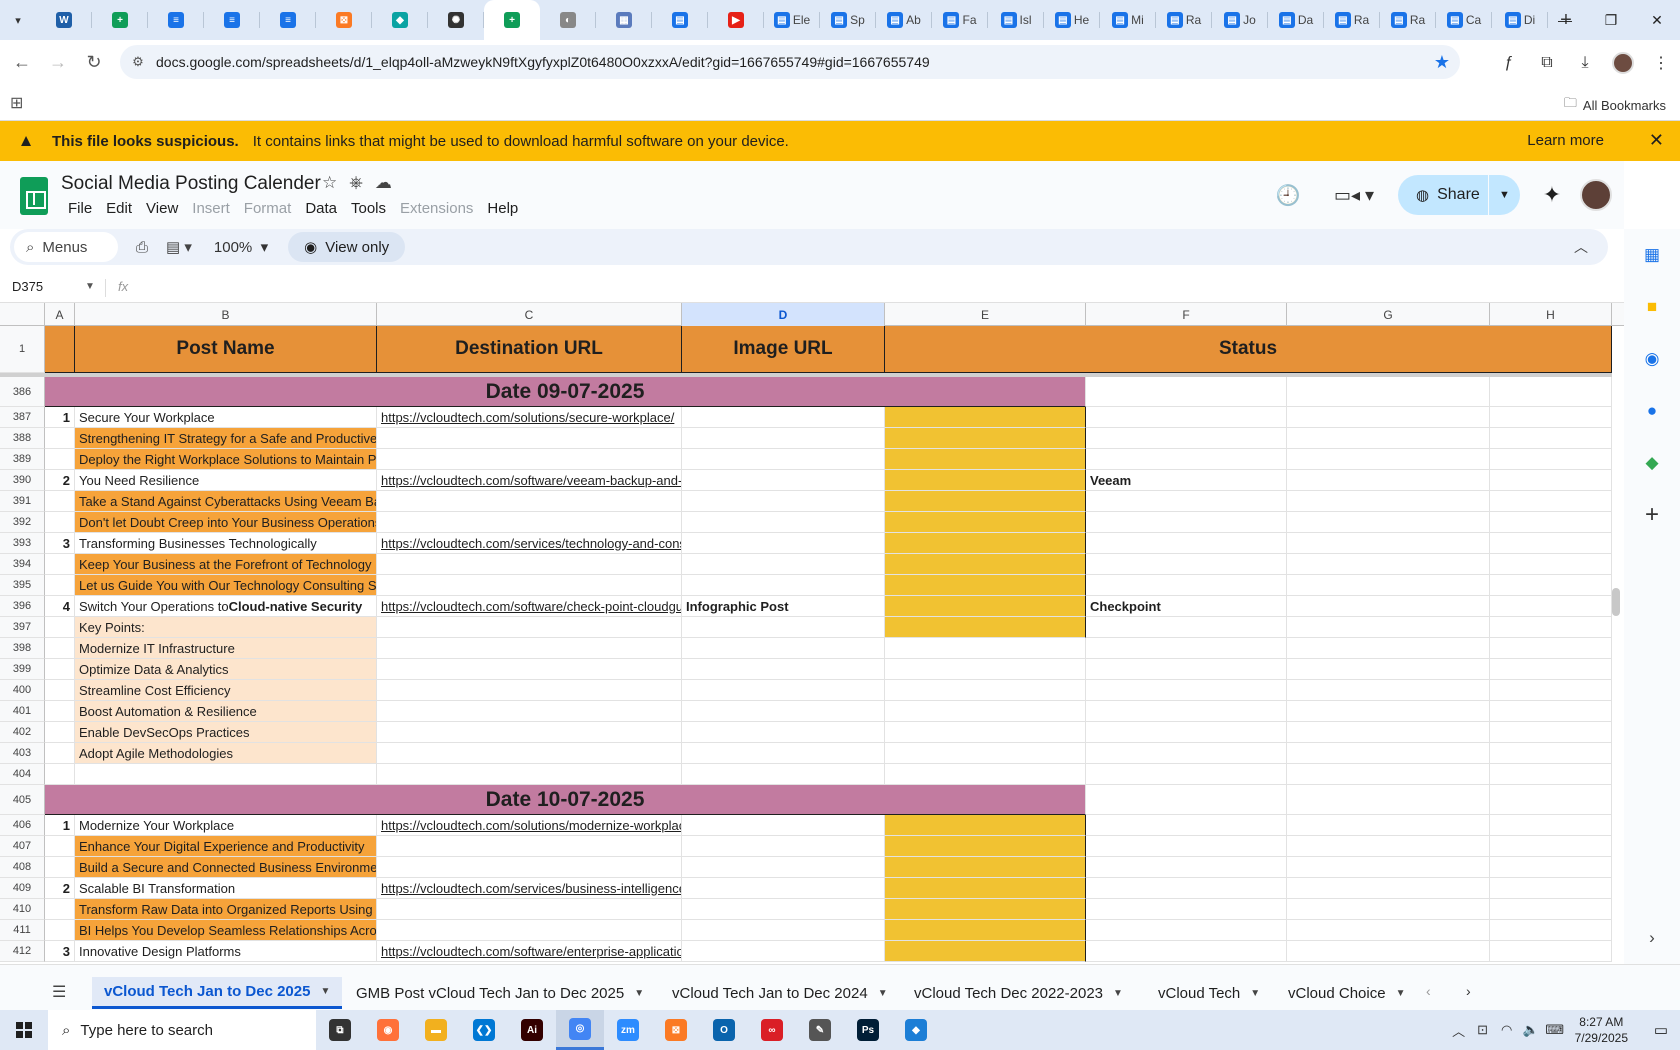  Describe the element at coordinates (529, 349) in the screenshot. I see `header-destination-url: Destination URL` at that location.